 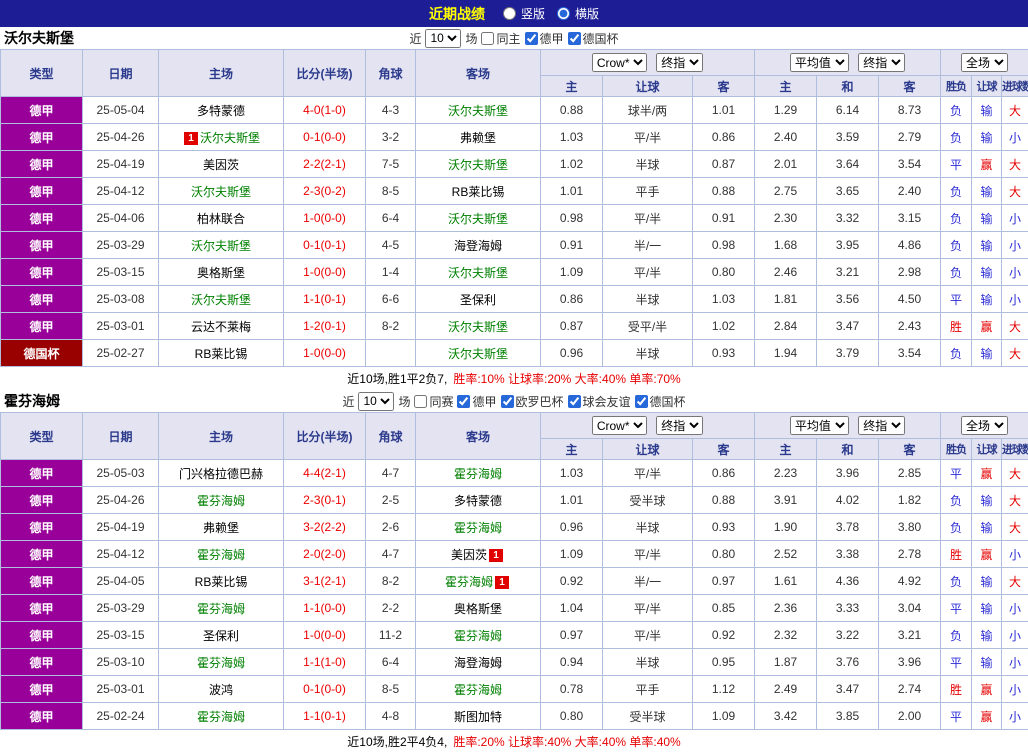 What do you see at coordinates (325, 662) in the screenshot?
I see `score-cell: 1-1(1-0)` at bounding box center [325, 662].